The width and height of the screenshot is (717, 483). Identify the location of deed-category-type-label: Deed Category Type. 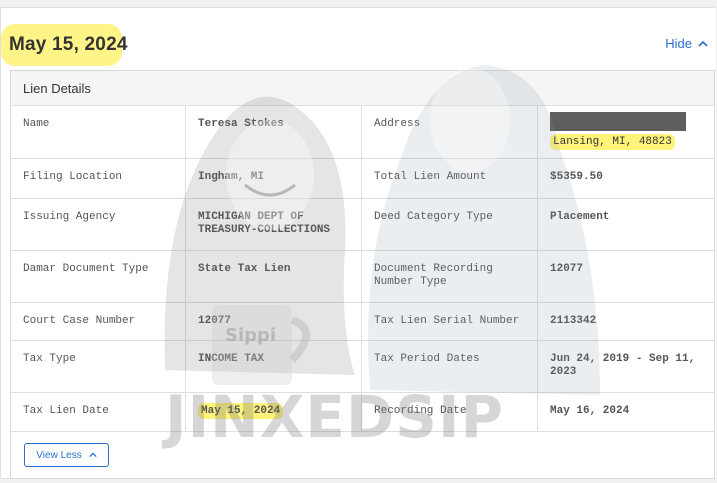
(449, 224).